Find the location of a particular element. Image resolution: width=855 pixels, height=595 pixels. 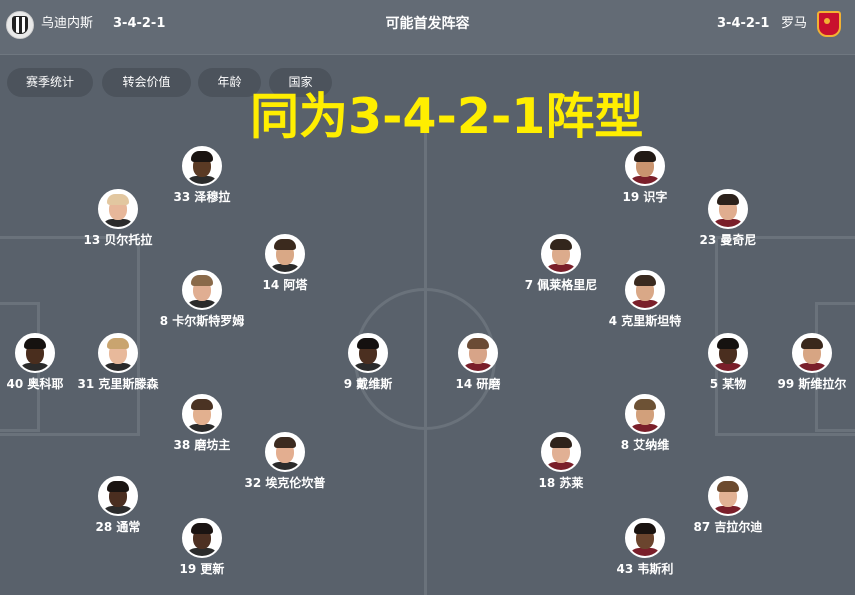

away-player-card: 14 研磨 is located at coordinates (478, 362).